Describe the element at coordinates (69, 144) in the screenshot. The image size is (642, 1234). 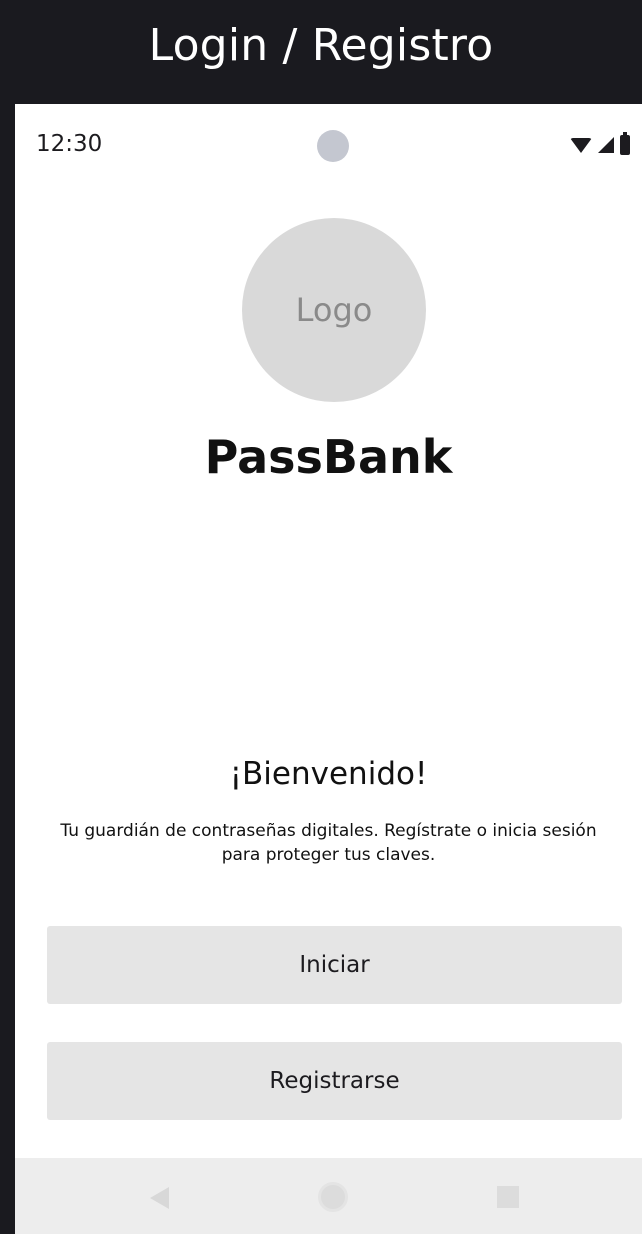
I see `status-time: 12:30` at that location.